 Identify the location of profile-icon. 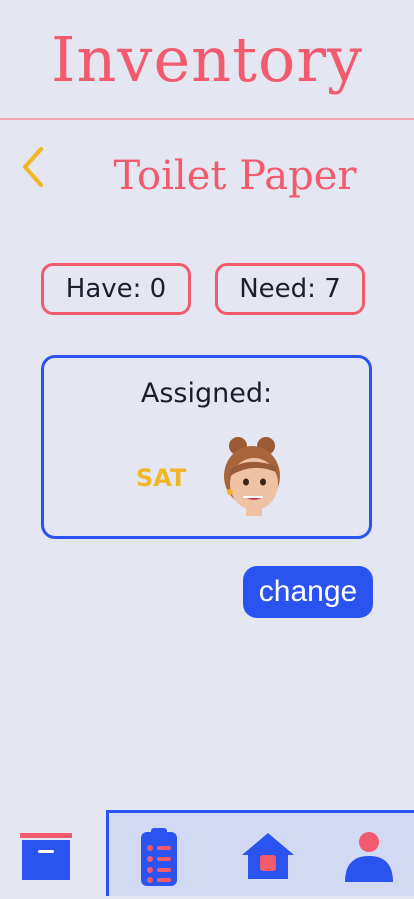
(369, 857).